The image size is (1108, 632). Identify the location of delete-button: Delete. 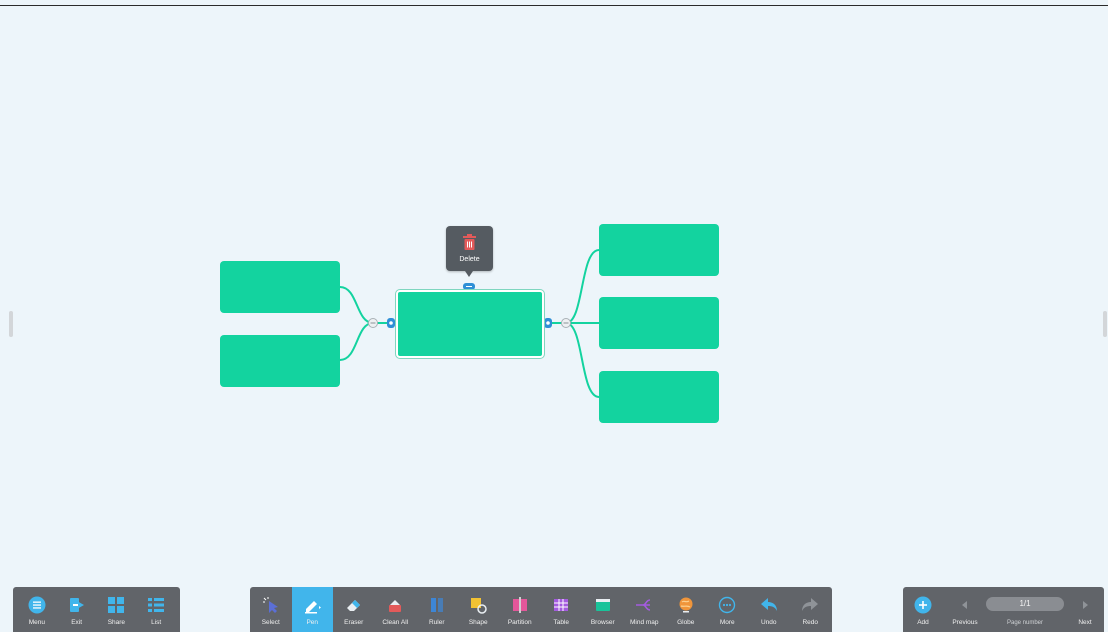
(469, 251).